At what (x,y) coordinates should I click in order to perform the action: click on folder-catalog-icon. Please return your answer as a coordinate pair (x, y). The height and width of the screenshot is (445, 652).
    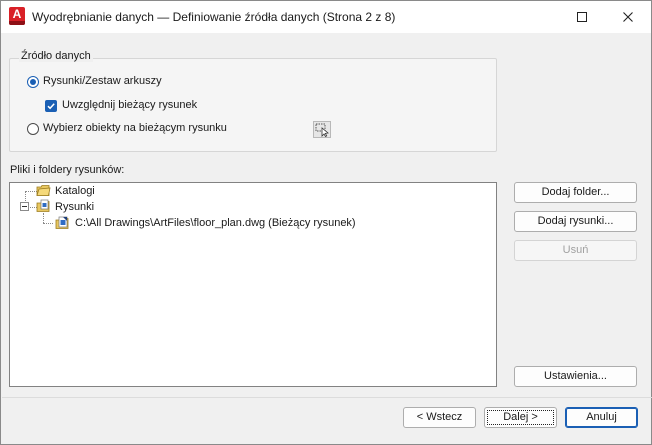
    Looking at the image, I should click on (43, 190).